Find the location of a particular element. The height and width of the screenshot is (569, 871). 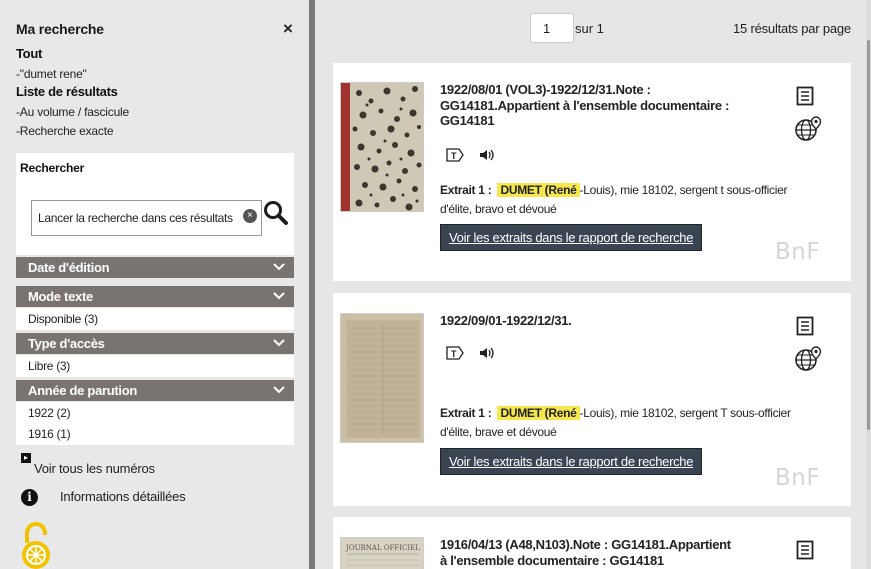

facet-item-1916: 1916 (1) is located at coordinates (155, 434).